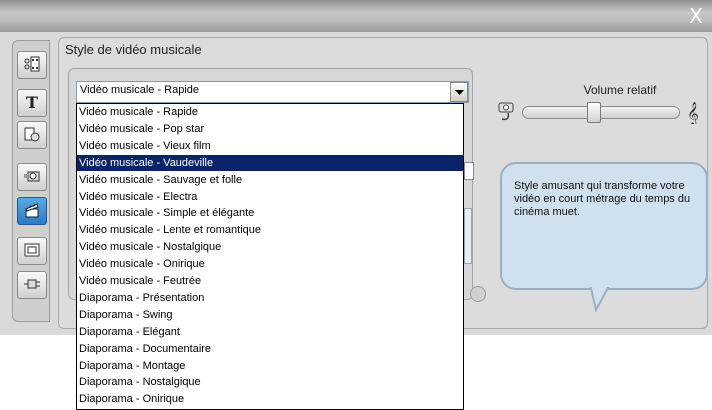 The width and height of the screenshot is (712, 410). Describe the element at coordinates (270, 298) in the screenshot. I see `dropdown-option: Diaporama - Présentation` at that location.